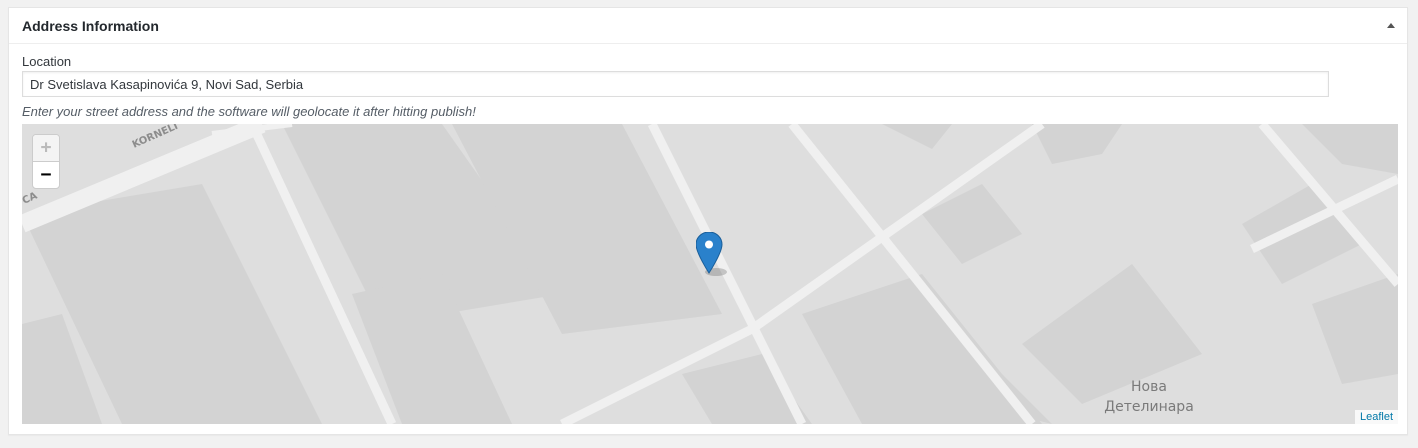  Describe the element at coordinates (1376, 417) in the screenshot. I see `leaflet-attribution-link: Leaflet` at that location.